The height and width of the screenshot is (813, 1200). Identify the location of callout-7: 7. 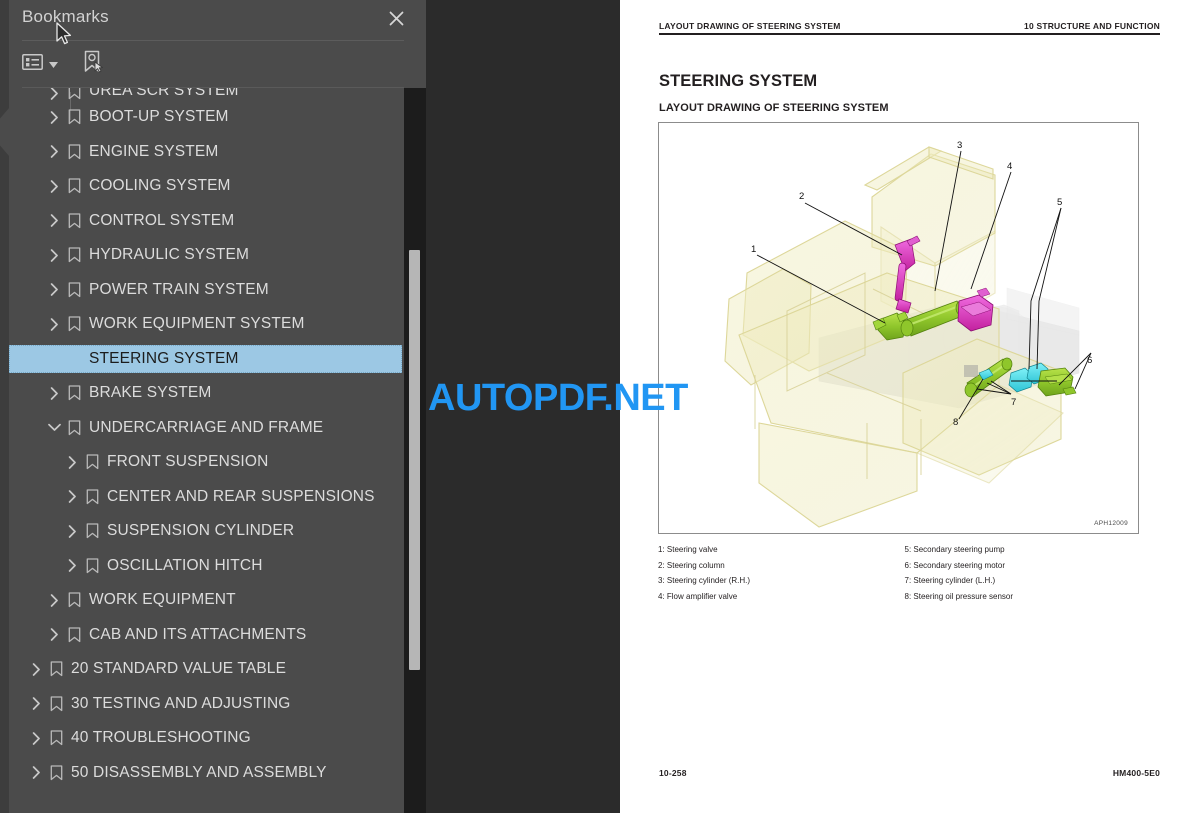
(1013, 402).